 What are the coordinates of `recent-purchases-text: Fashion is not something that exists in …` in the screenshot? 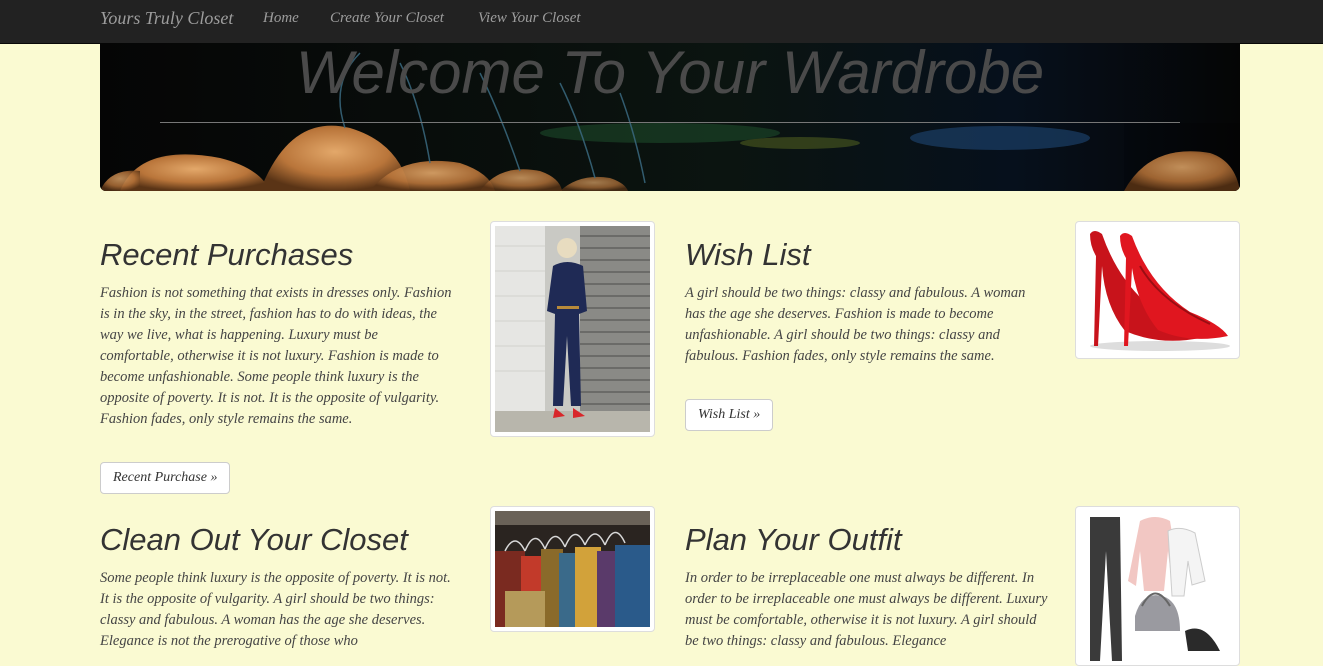 It's located at (276, 356).